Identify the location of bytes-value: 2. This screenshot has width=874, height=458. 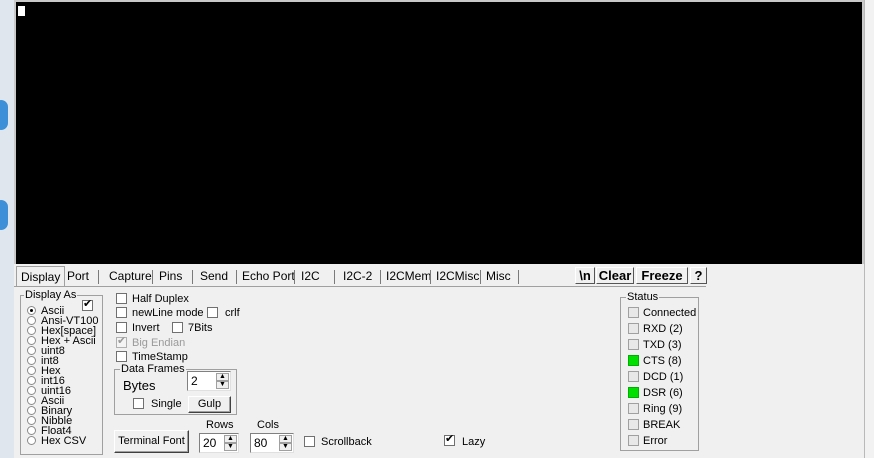
(194, 381).